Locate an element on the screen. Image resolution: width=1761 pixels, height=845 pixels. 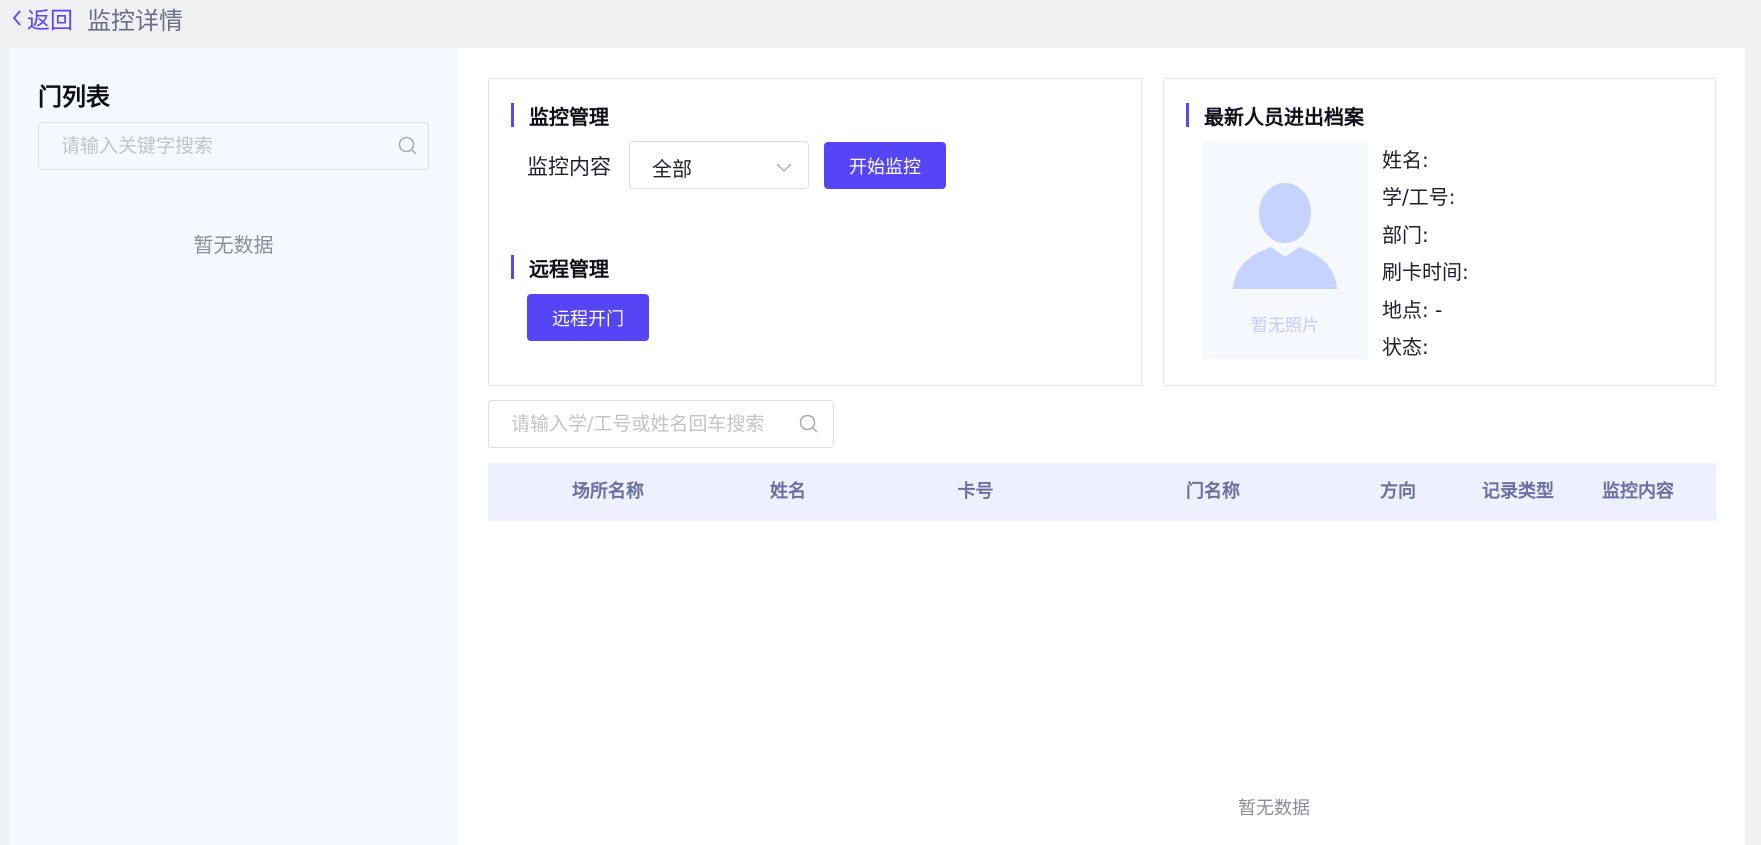
record-search-input is located at coordinates (653, 424).